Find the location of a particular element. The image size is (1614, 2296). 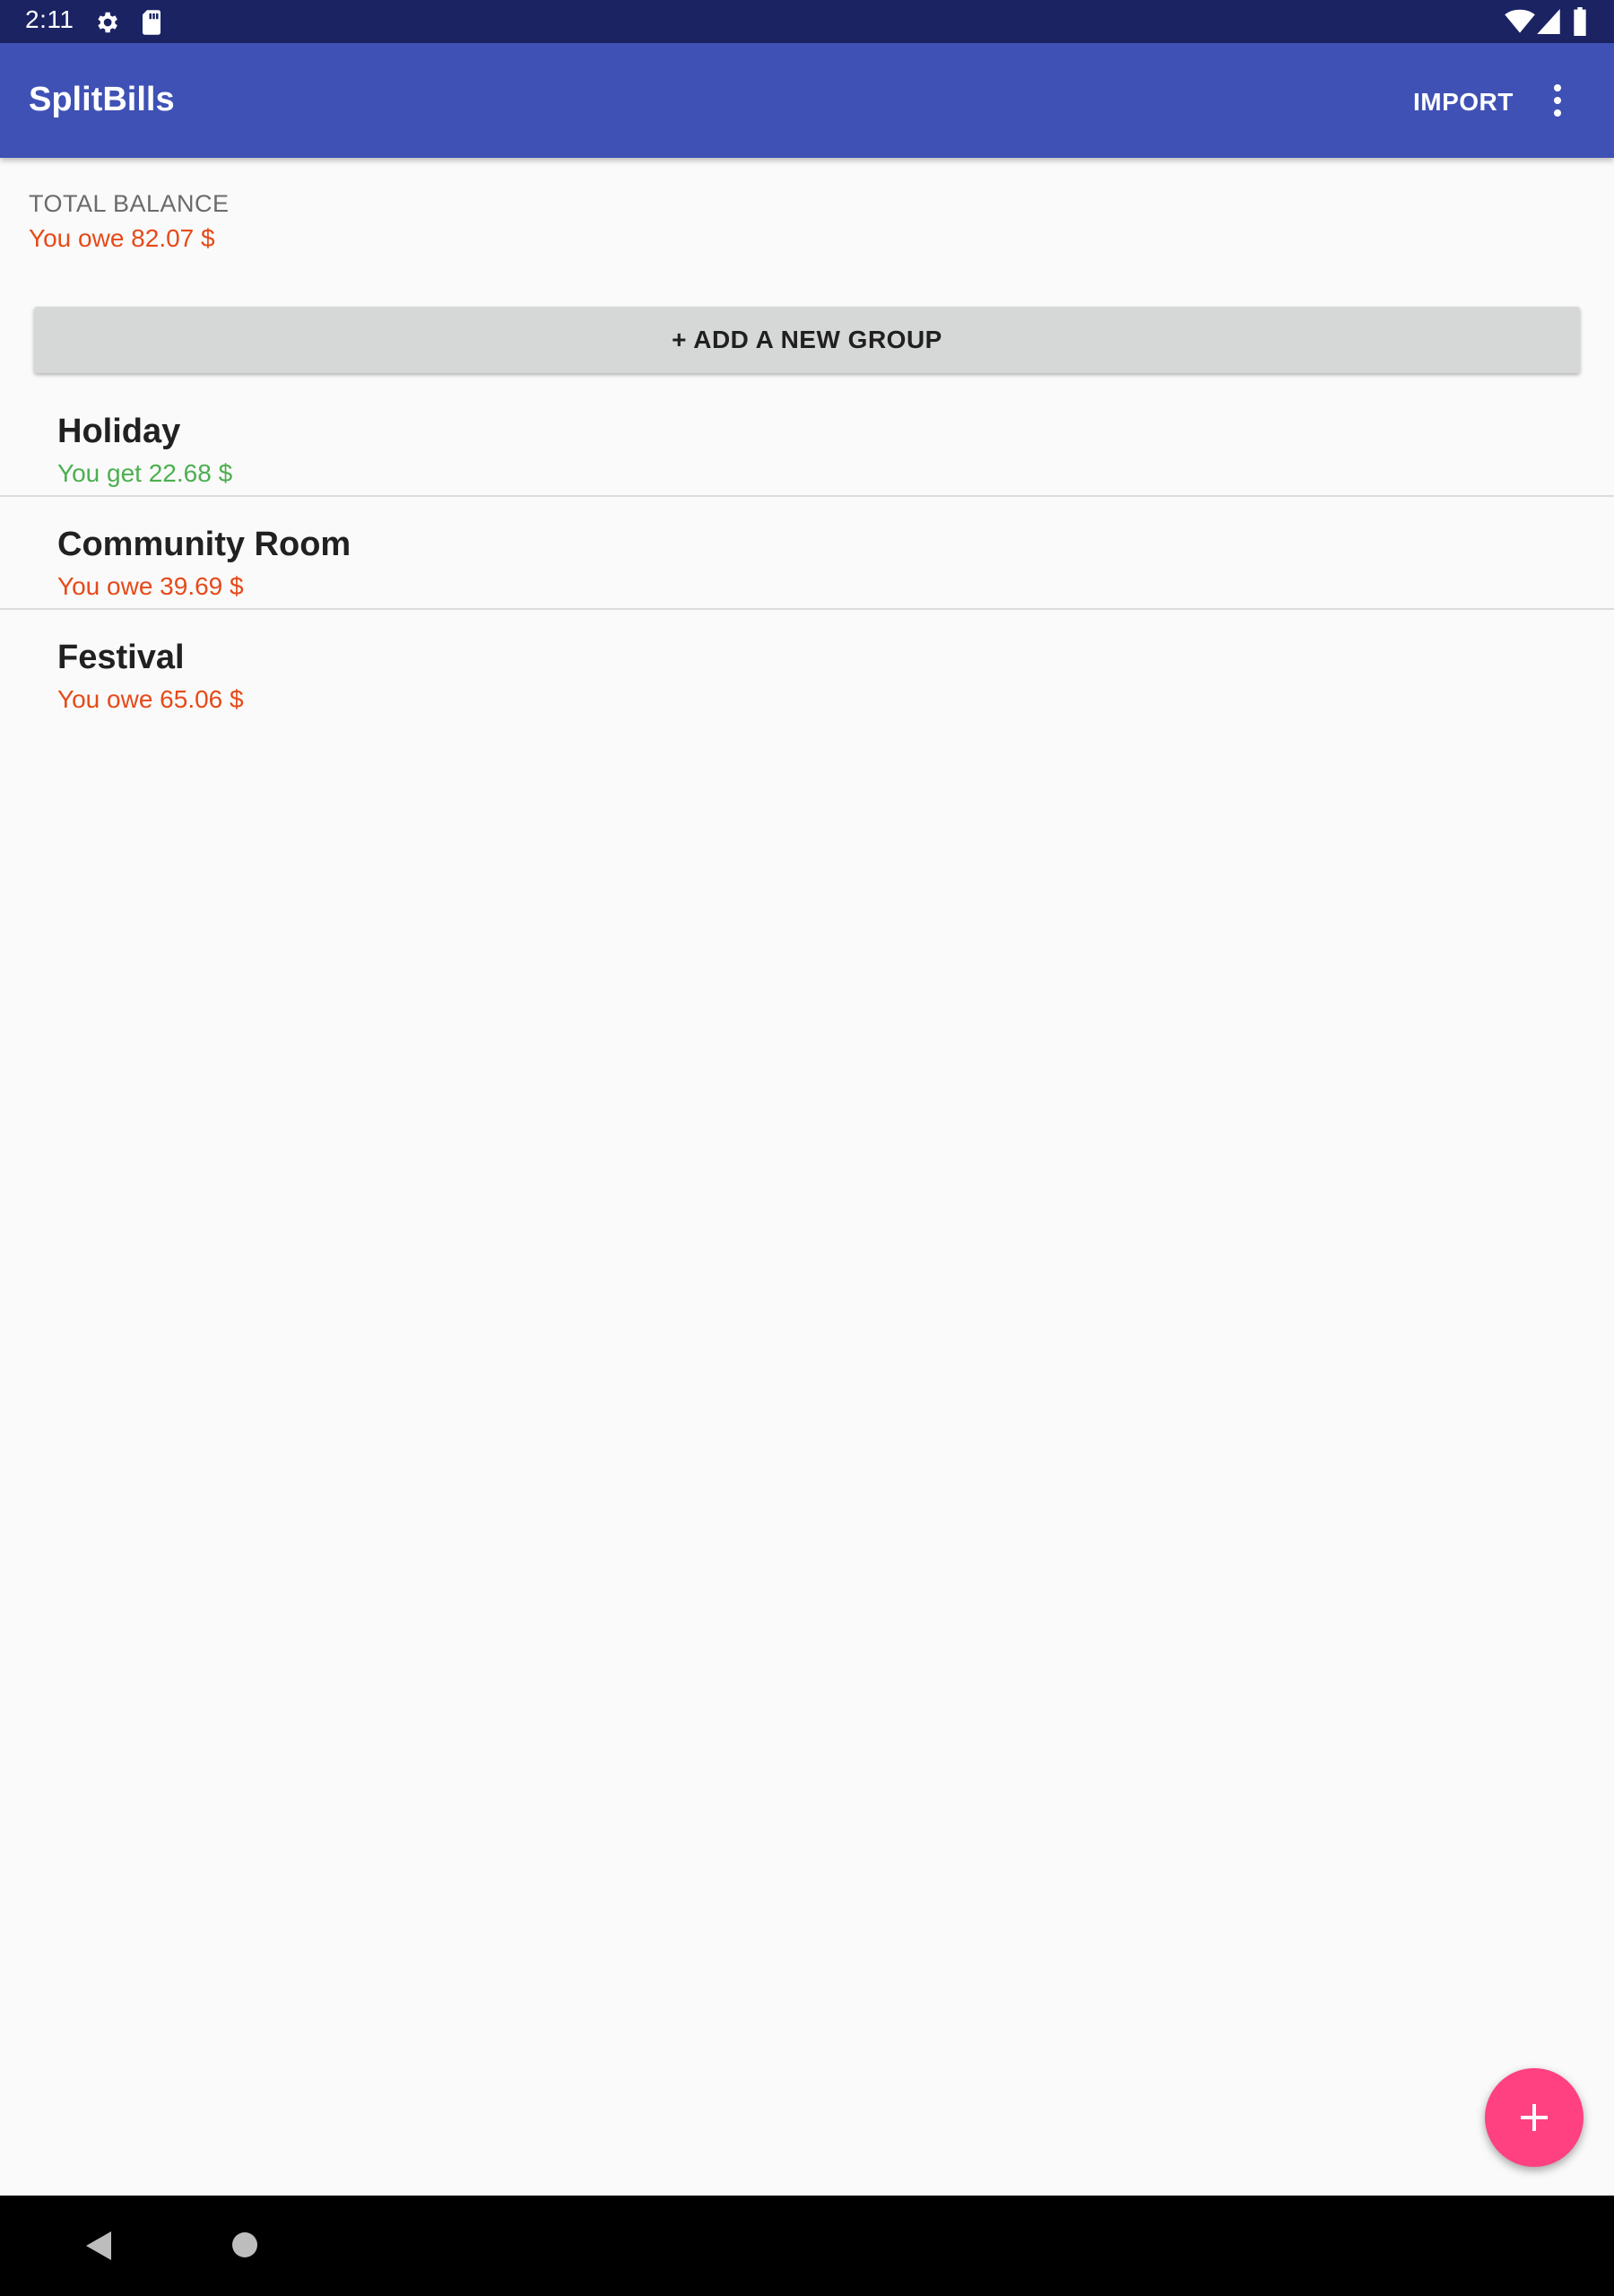

group-balance: You get 22.68 $ is located at coordinates (145, 473).